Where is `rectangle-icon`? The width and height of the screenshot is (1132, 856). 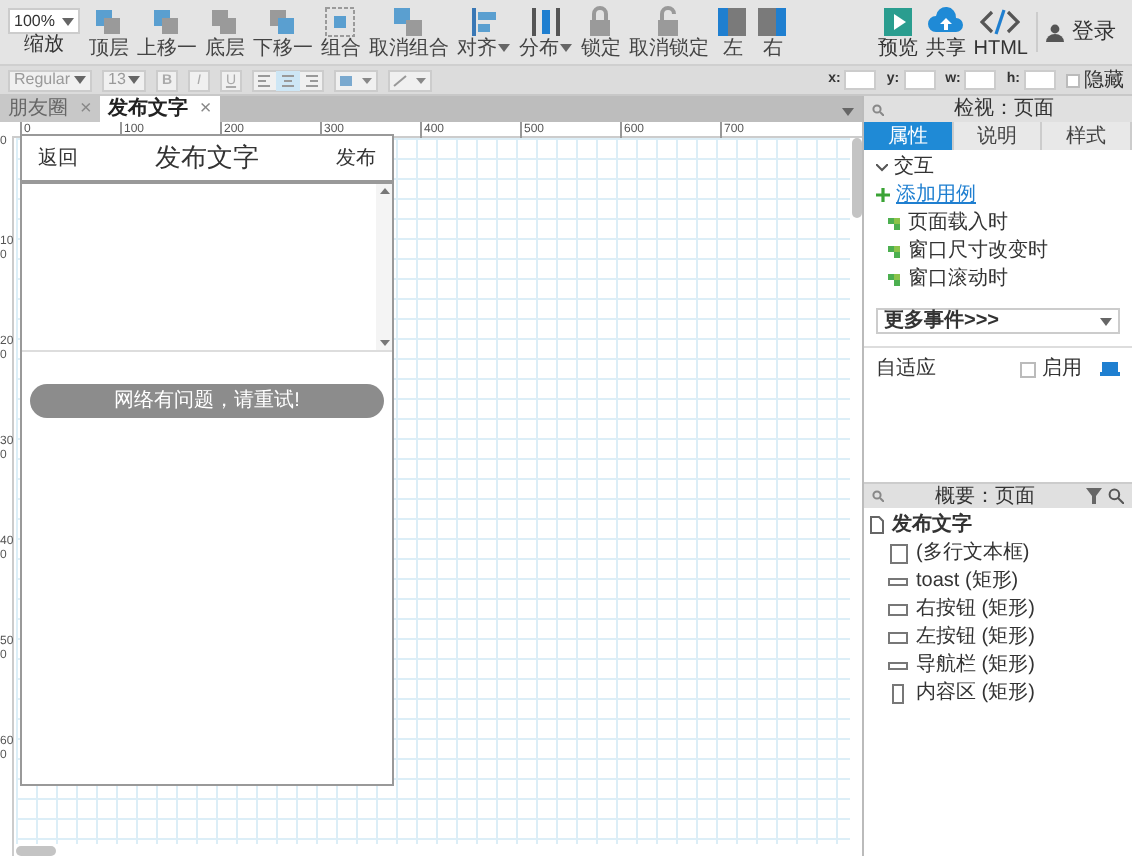 rectangle-icon is located at coordinates (898, 693).